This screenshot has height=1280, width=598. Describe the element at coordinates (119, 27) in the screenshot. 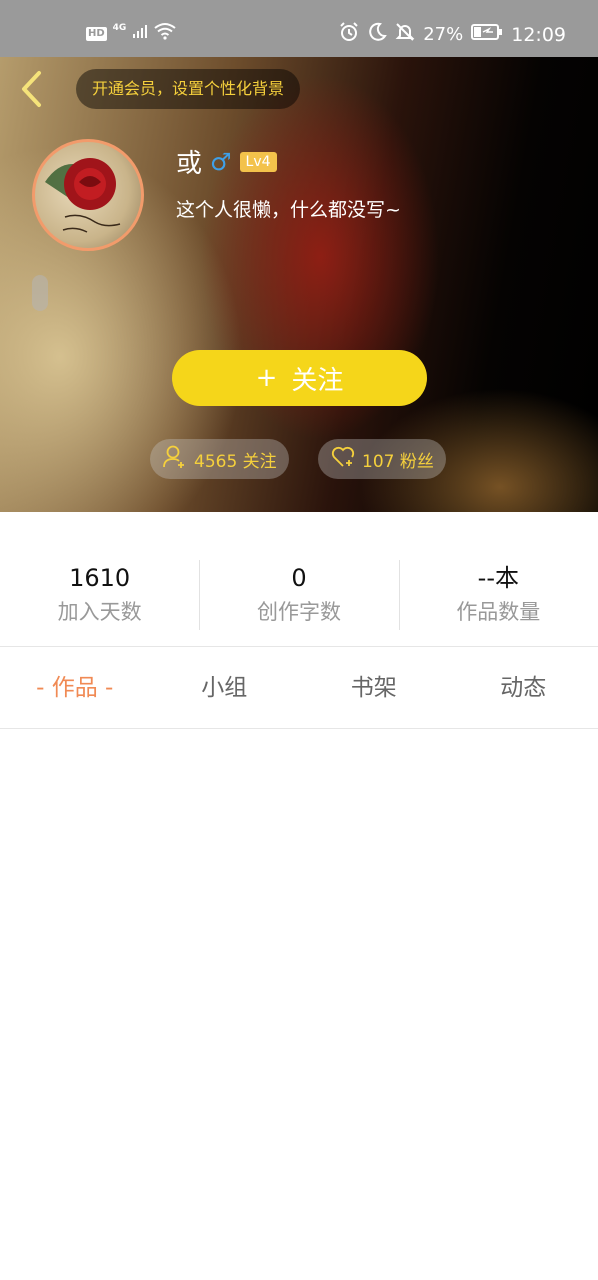

I see `network-type: 4G` at that location.